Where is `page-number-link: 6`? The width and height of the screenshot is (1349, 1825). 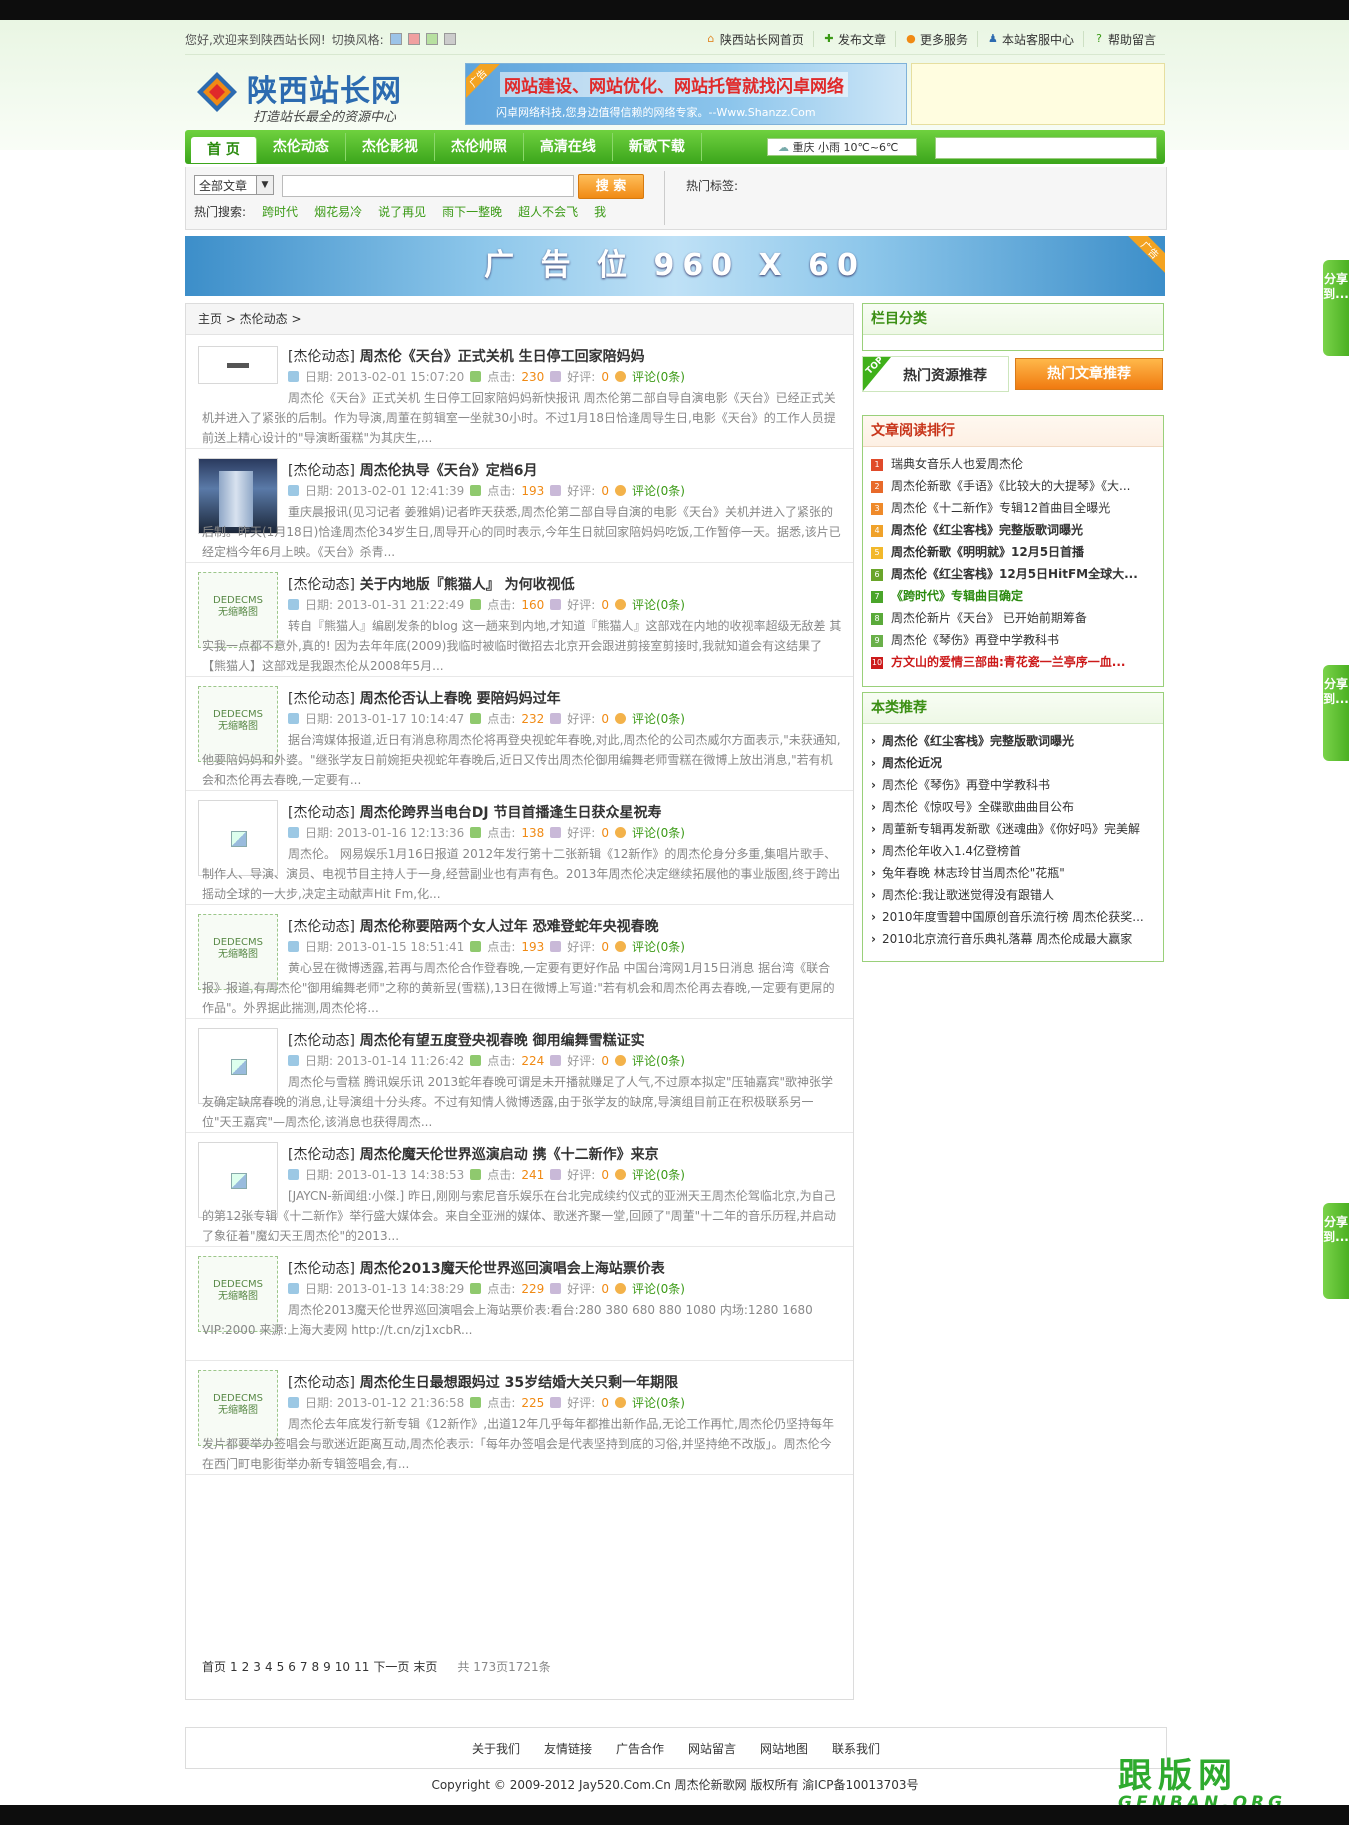
page-number-link: 6 is located at coordinates (292, 1667).